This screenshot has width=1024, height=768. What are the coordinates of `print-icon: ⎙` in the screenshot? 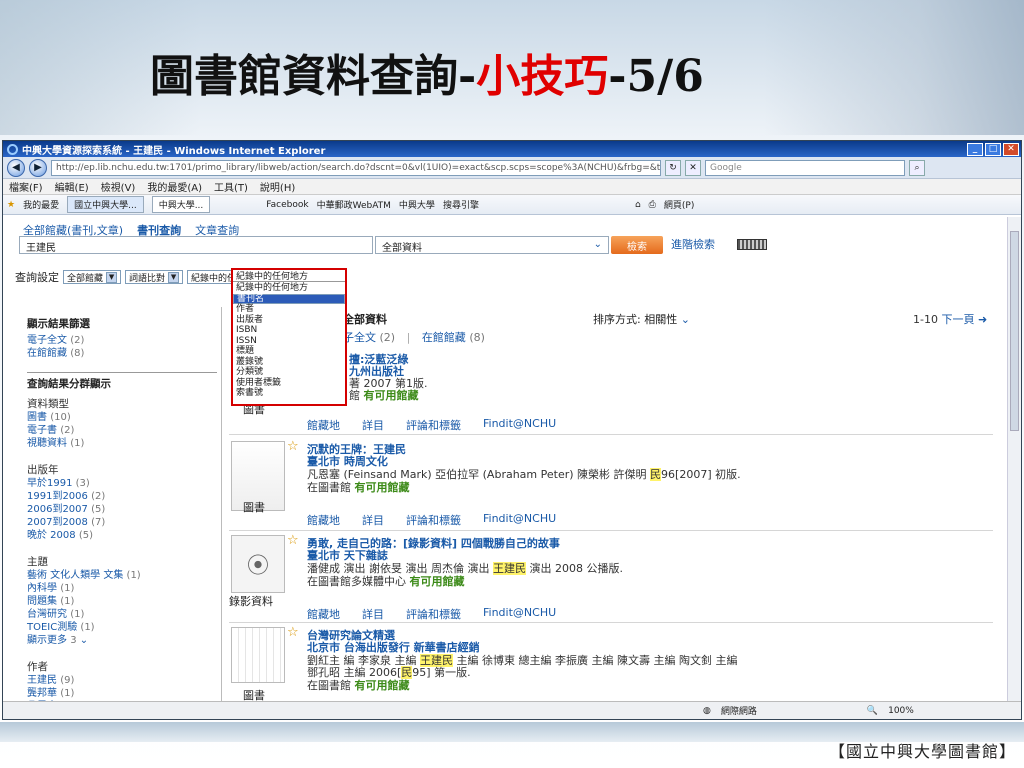 It's located at (652, 205).